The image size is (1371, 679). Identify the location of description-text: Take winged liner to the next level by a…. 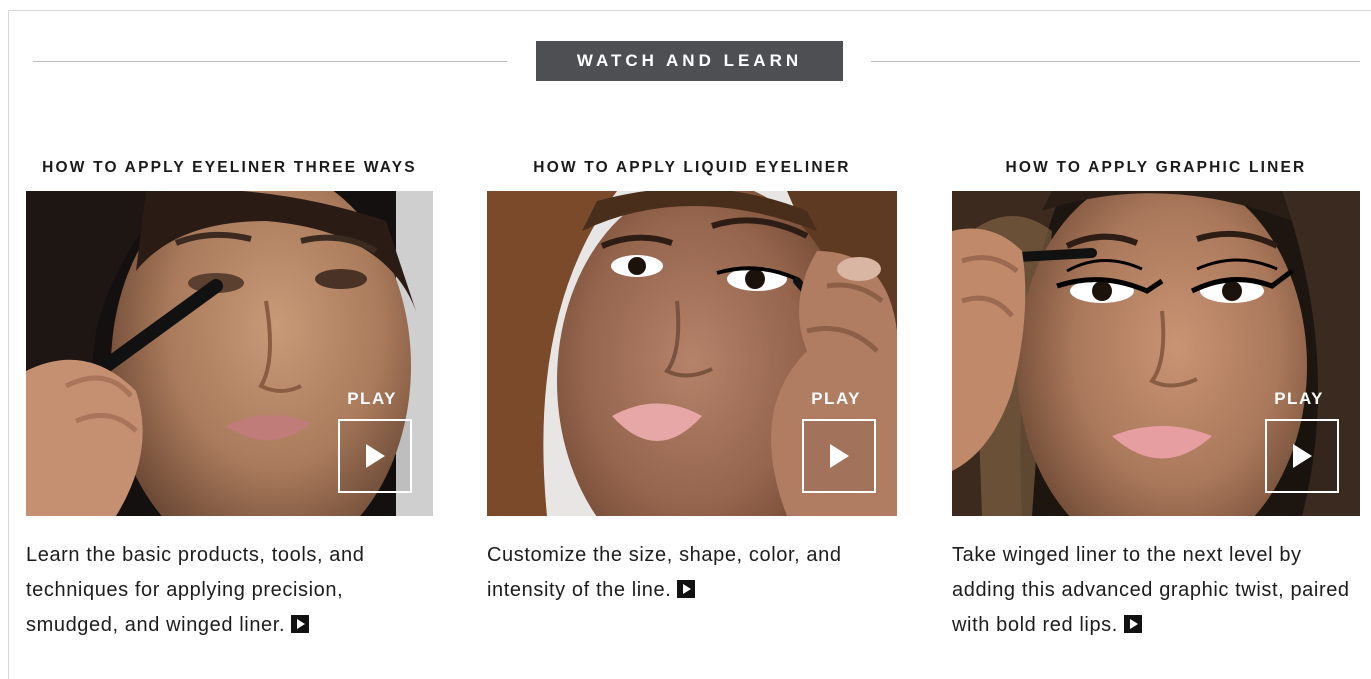
(1151, 590).